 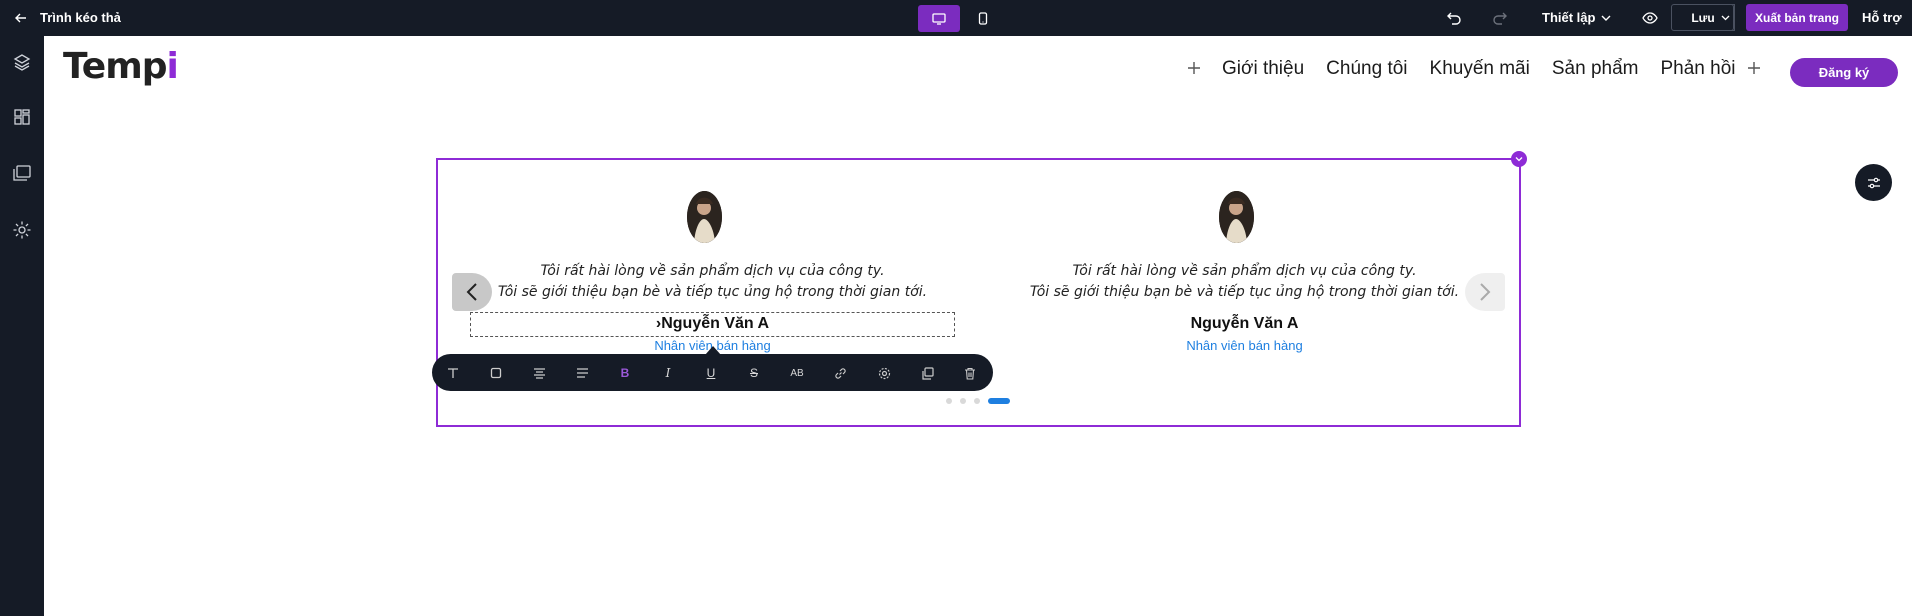 What do you see at coordinates (712, 324) in the screenshot?
I see `testimonial-name: ›Nguyễn Văn A` at bounding box center [712, 324].